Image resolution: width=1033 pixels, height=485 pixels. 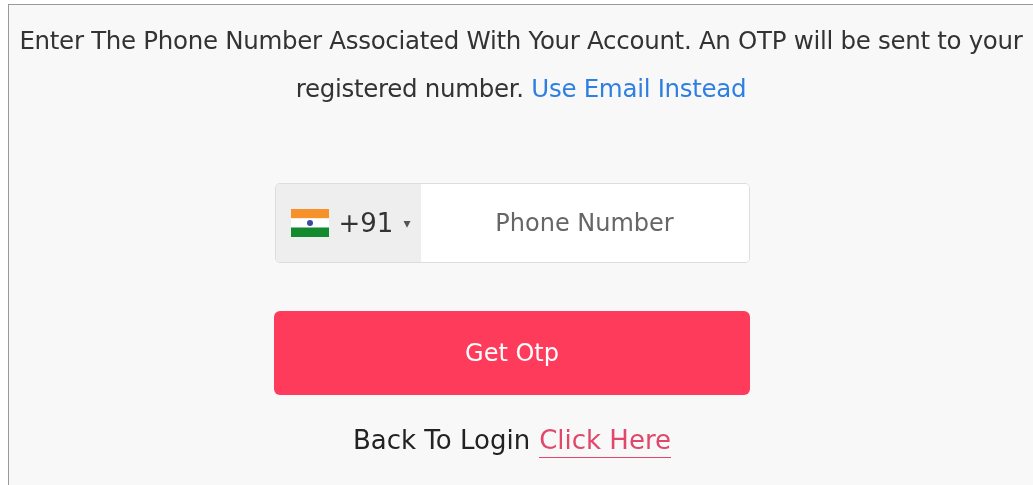 I want to click on get-otp-button: Get Otp, so click(x=512, y=353).